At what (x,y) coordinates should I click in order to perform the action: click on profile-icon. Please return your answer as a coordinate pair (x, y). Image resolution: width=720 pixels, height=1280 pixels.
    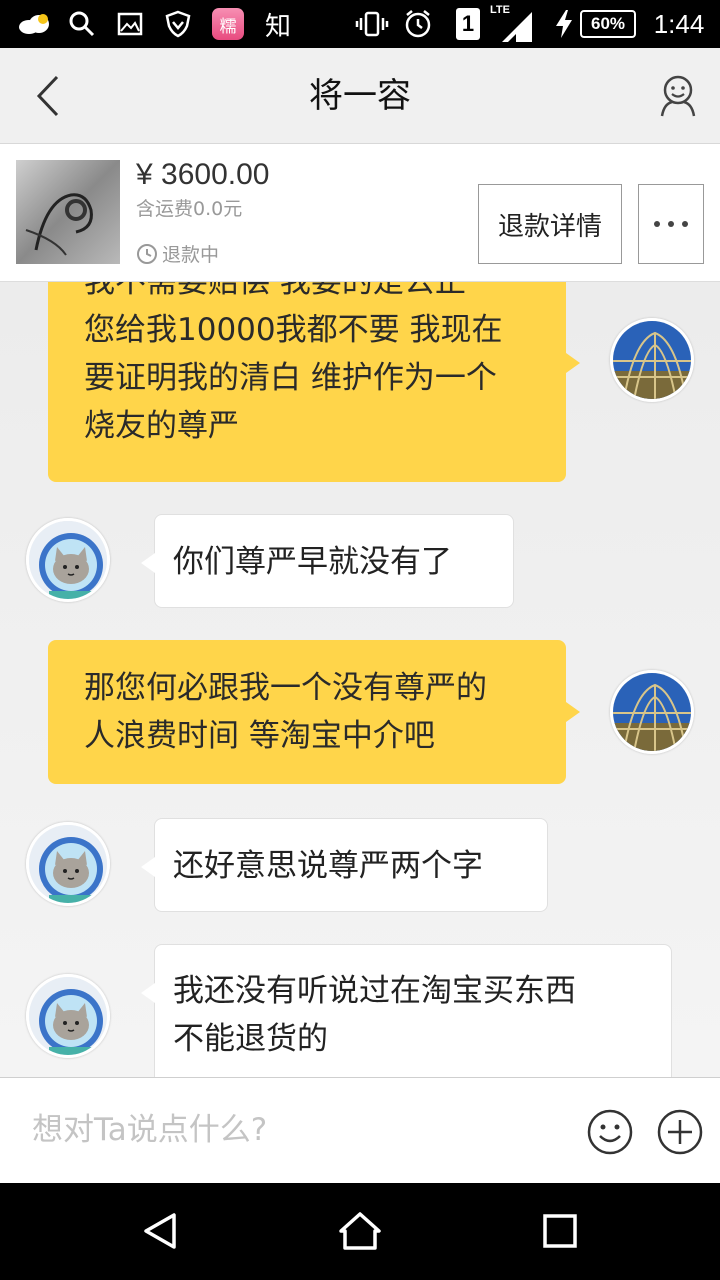
    Looking at the image, I should click on (678, 96).